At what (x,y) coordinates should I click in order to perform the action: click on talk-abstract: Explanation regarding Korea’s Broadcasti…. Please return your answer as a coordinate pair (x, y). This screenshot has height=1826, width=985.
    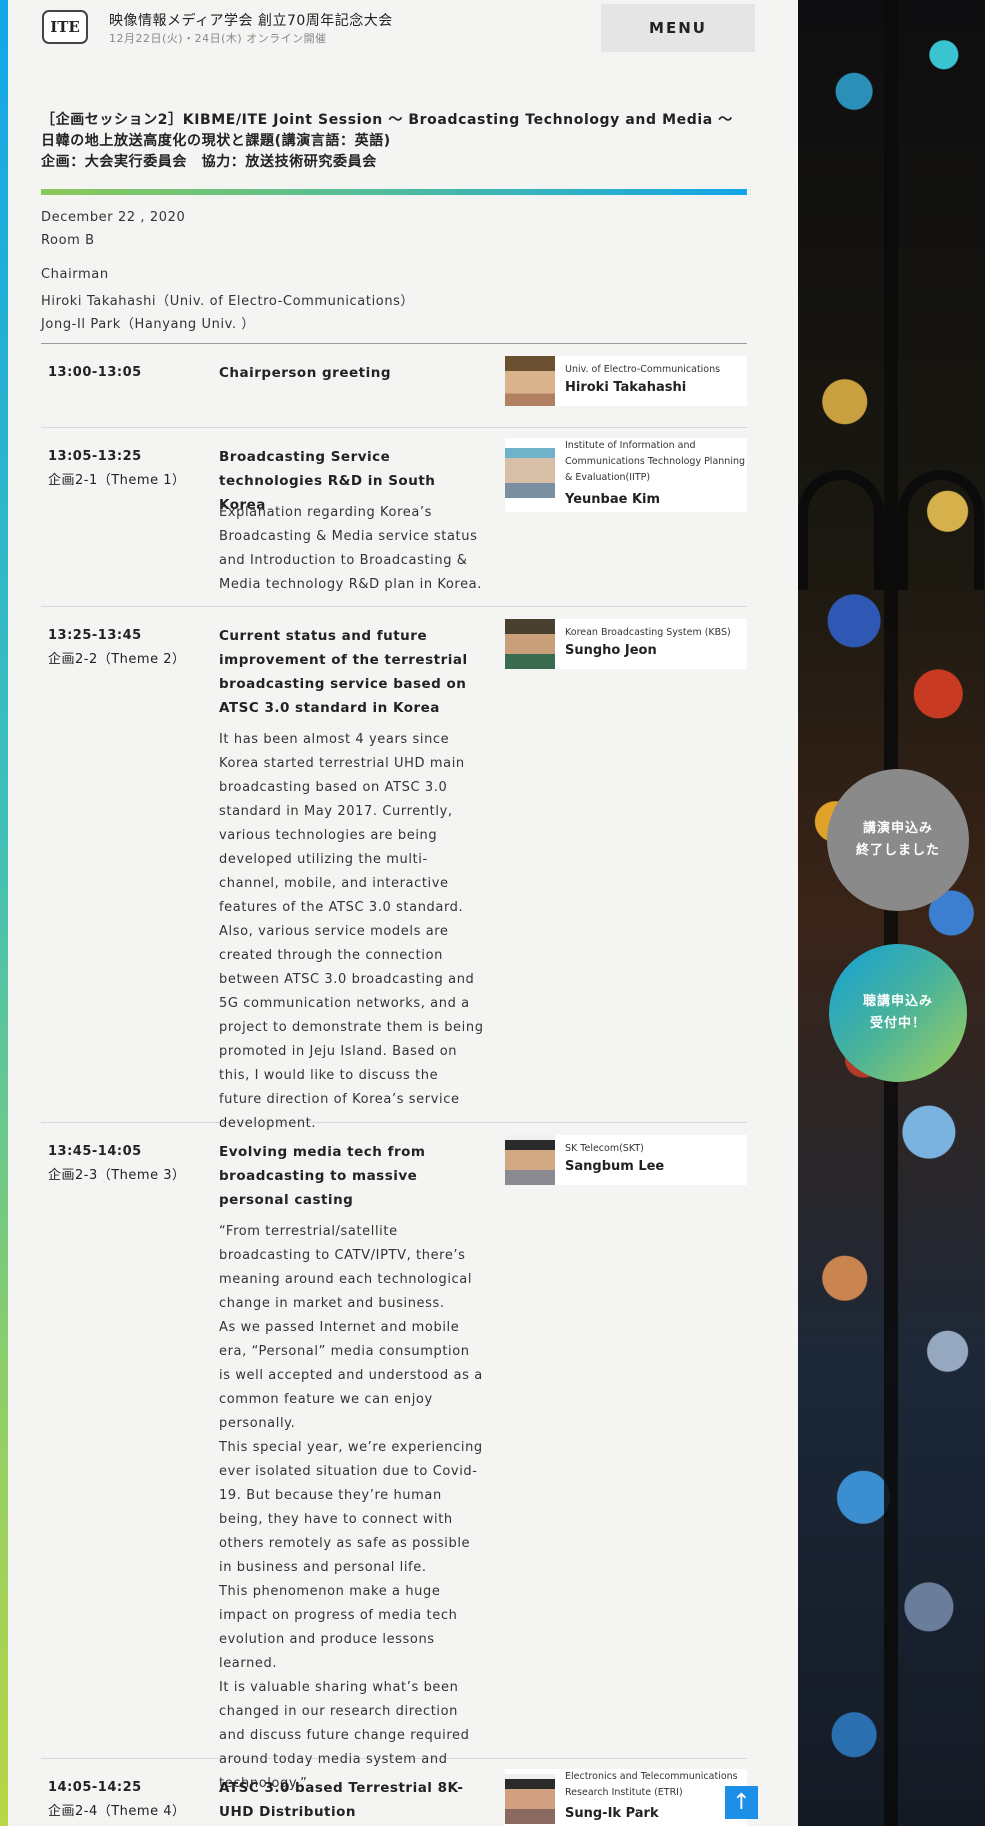
    Looking at the image, I should click on (350, 548).